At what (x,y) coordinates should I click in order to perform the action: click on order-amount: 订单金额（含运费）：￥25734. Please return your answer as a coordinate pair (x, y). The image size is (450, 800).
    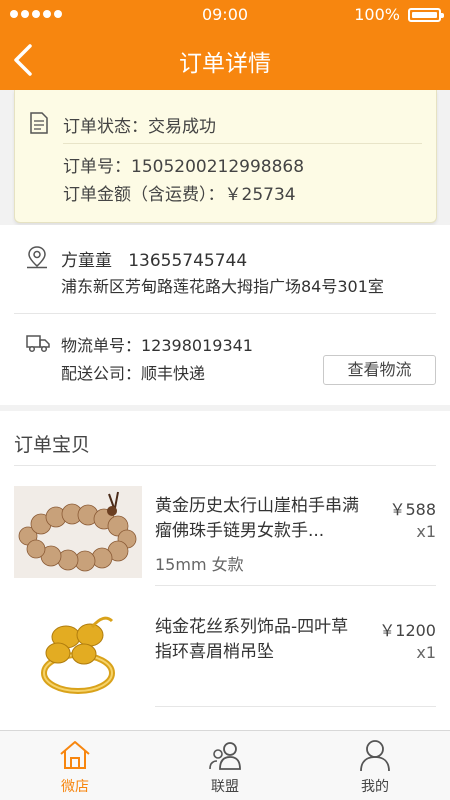
    Looking at the image, I should click on (179, 195).